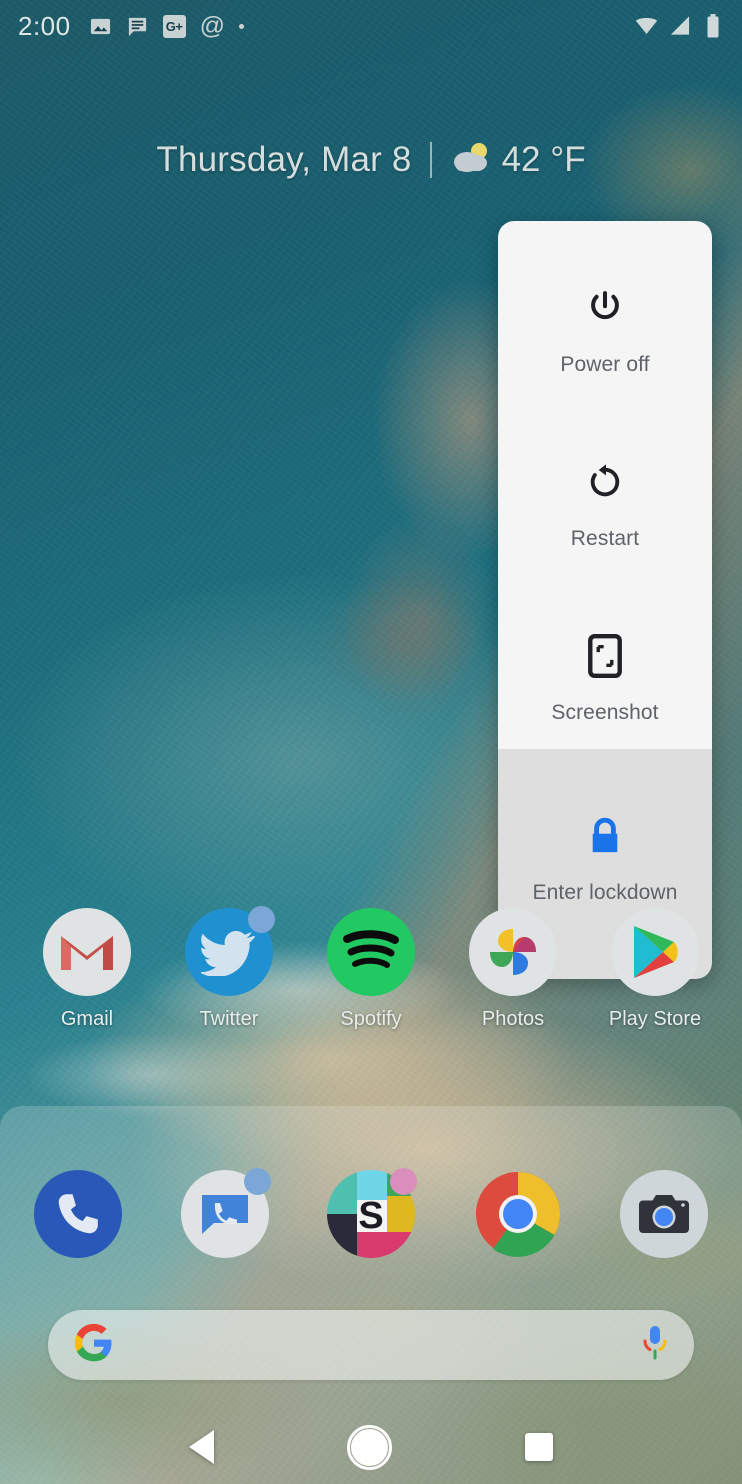  Describe the element at coordinates (201, 1447) in the screenshot. I see `back-button` at that location.